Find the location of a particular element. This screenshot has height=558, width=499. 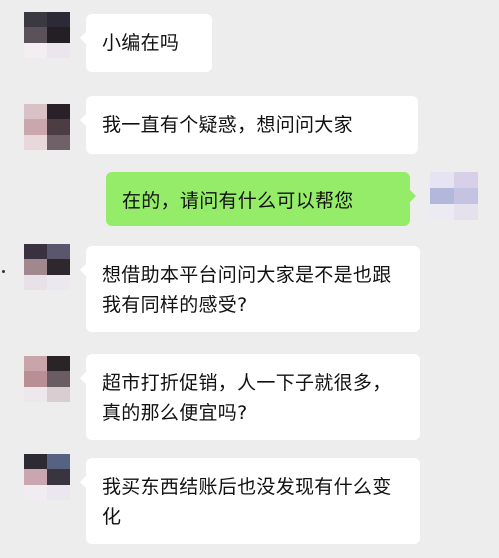

chat-message-bubble: 我买东西结账后也没发现有什么变化 is located at coordinates (250, 501).